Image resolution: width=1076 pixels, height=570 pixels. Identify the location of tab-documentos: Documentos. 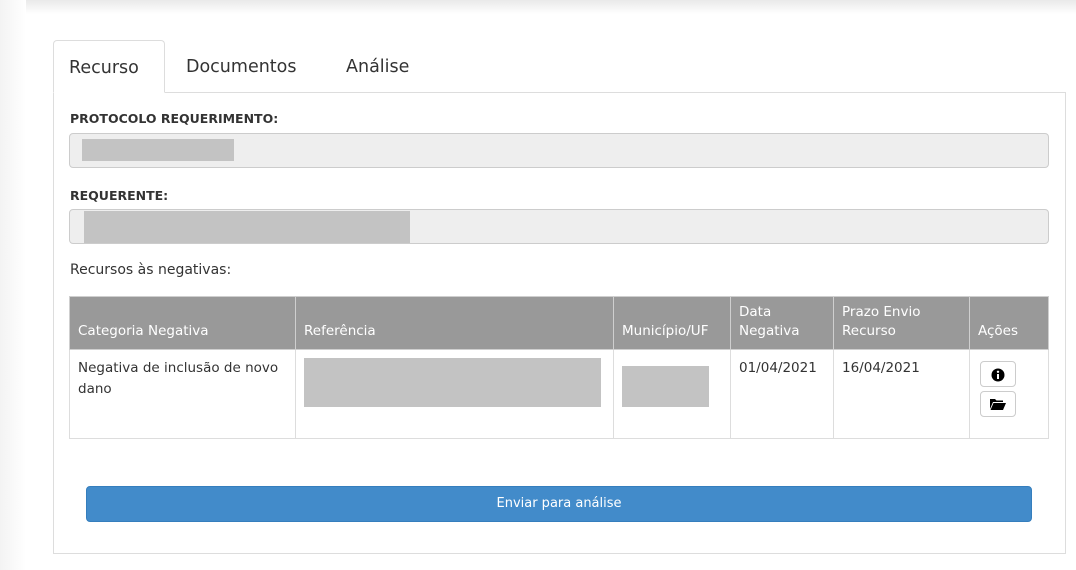
(241, 66).